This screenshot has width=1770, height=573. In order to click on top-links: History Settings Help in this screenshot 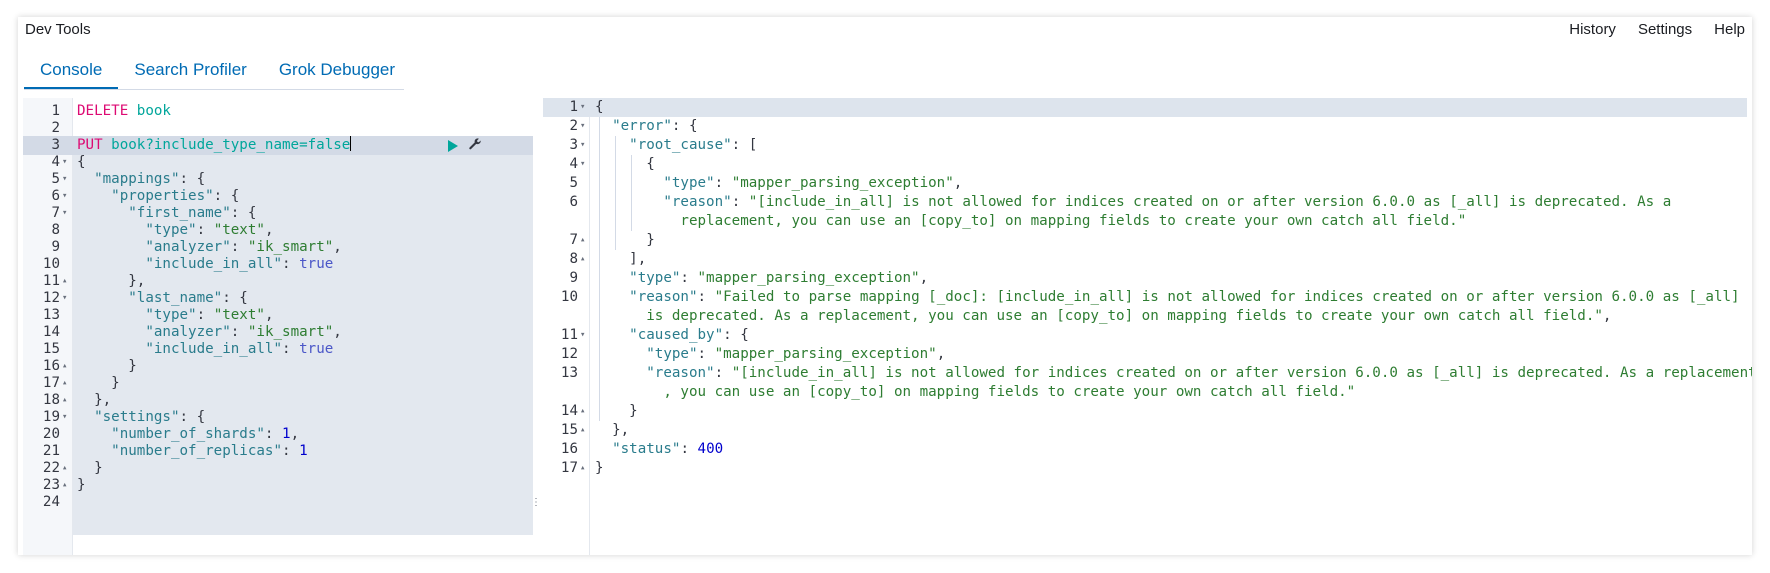, I will do `click(1657, 29)`.